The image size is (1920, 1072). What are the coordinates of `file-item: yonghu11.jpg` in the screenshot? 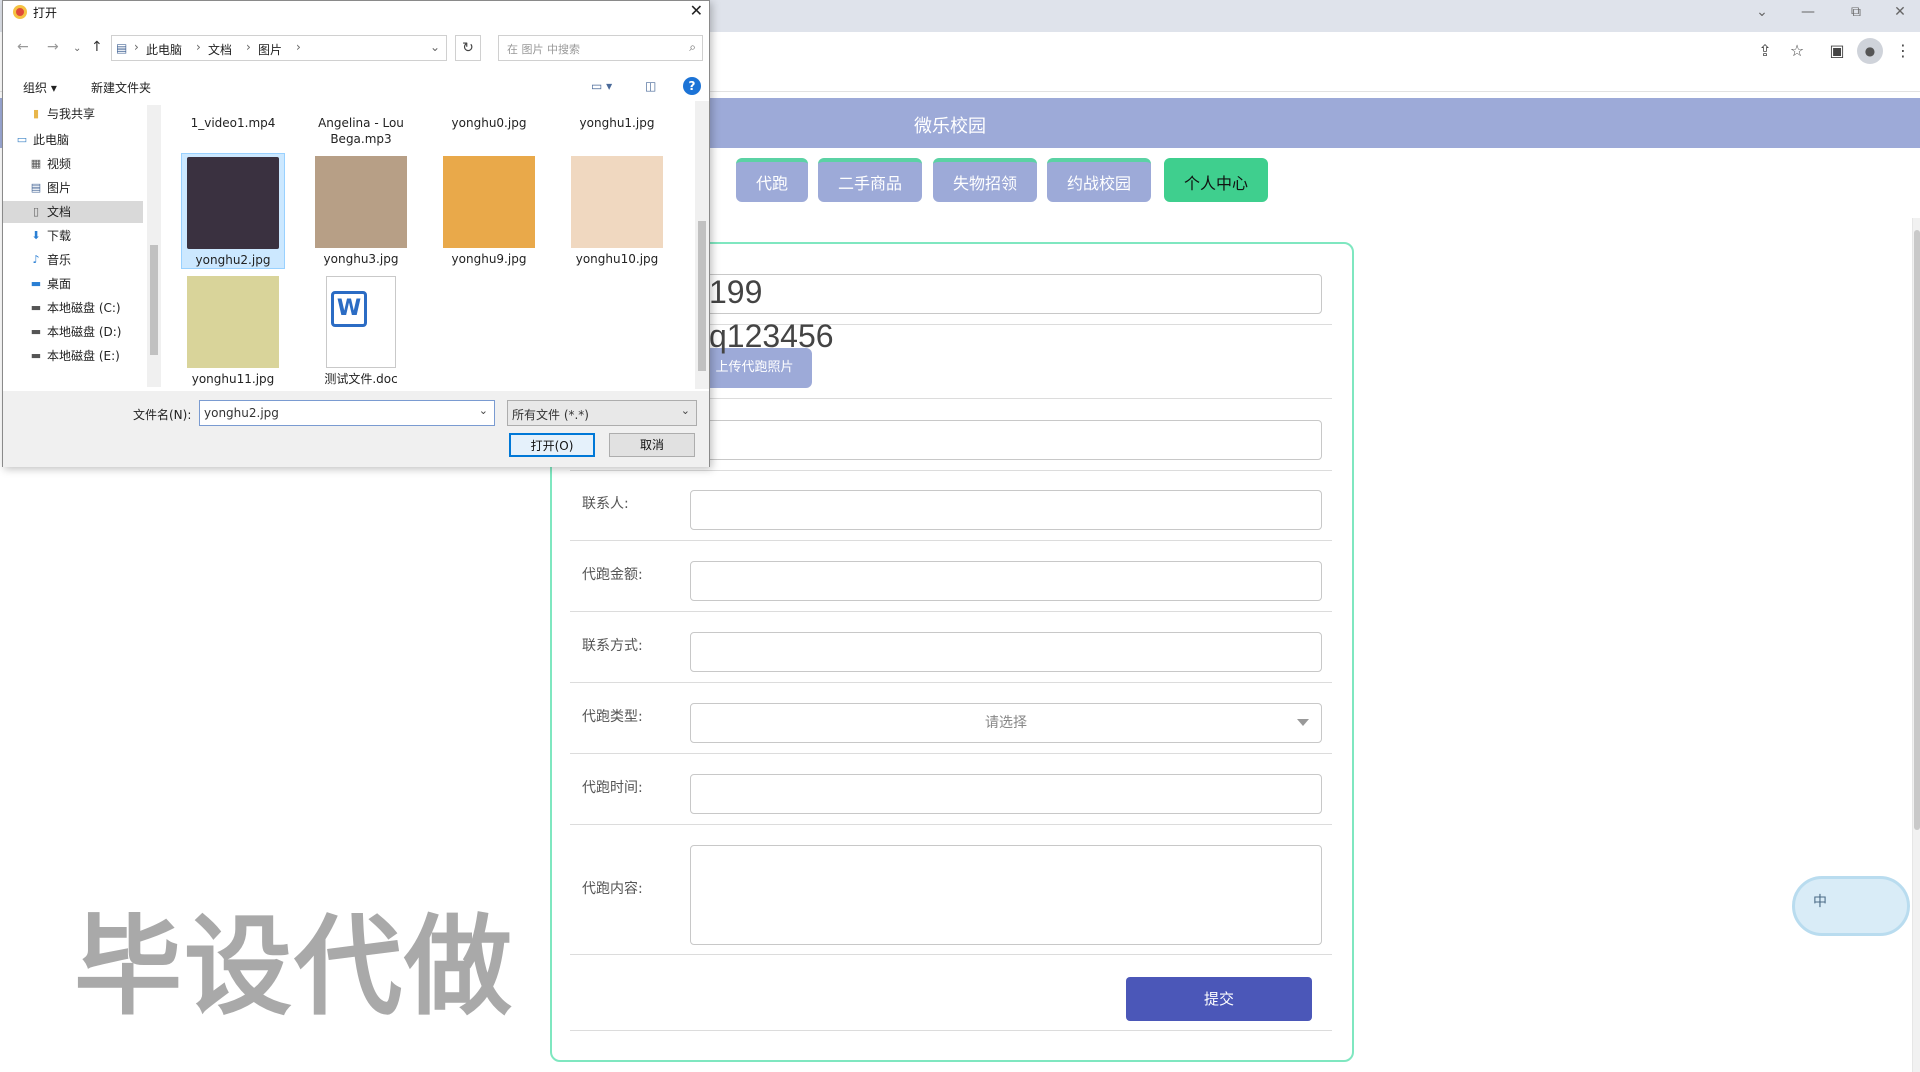 It's located at (233, 331).